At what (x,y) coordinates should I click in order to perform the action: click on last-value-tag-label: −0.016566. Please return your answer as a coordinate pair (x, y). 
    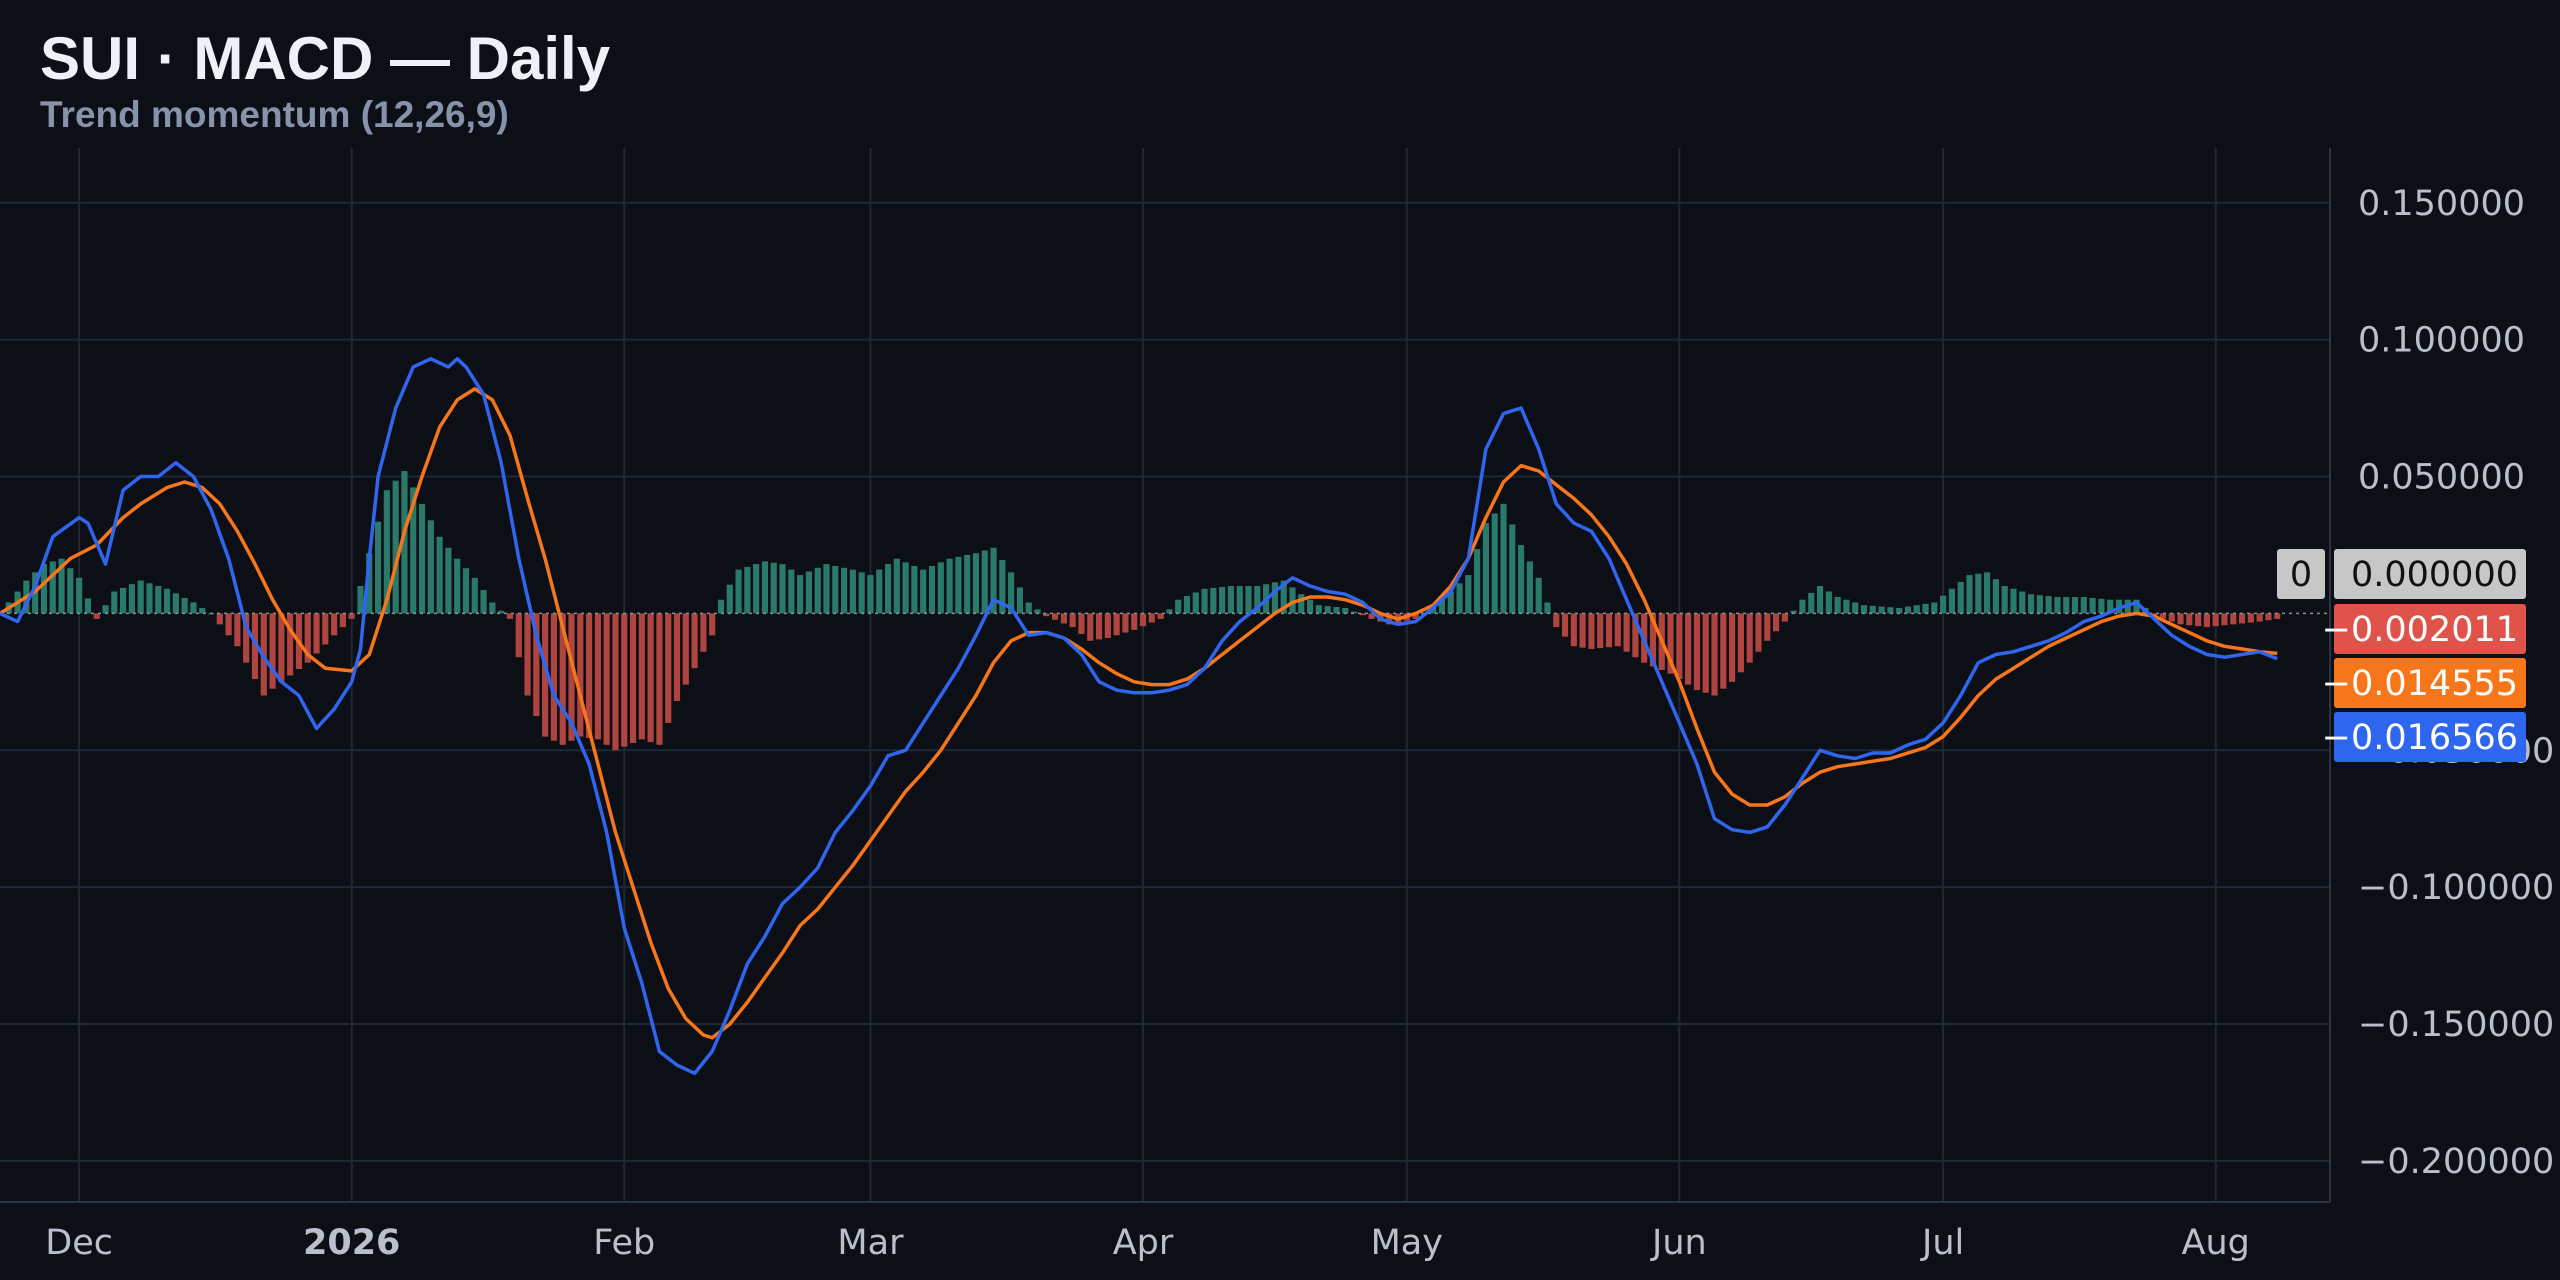
    Looking at the image, I should click on (2420, 738).